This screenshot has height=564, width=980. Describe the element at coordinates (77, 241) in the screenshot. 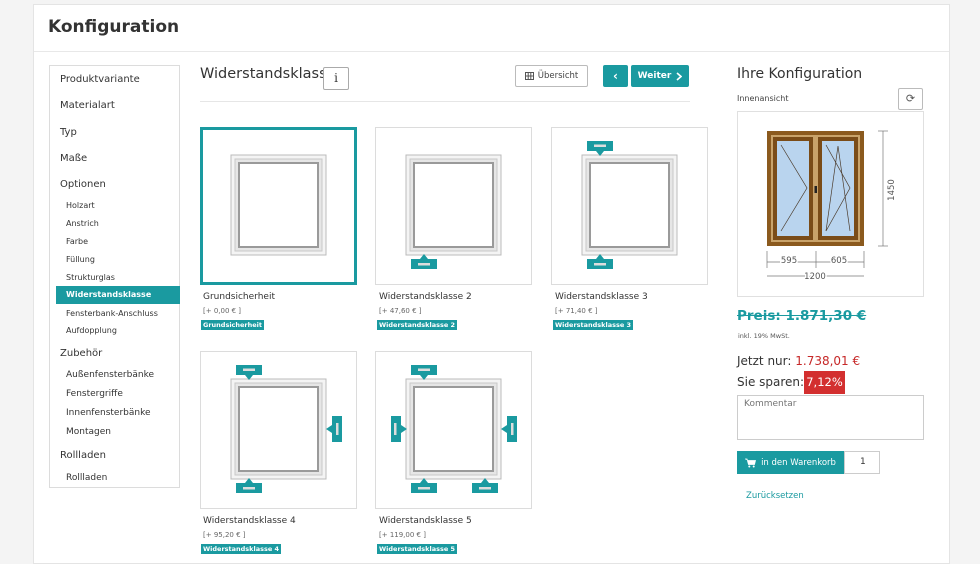

I see `nav-sub-farbe: Farbe` at that location.